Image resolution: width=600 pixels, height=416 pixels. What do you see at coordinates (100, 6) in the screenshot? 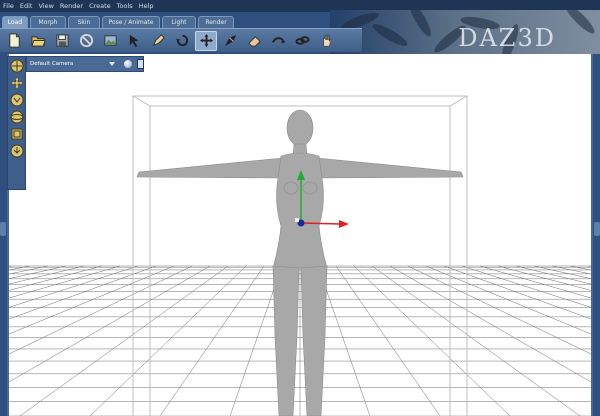
I see `menu-create: Create` at bounding box center [100, 6].